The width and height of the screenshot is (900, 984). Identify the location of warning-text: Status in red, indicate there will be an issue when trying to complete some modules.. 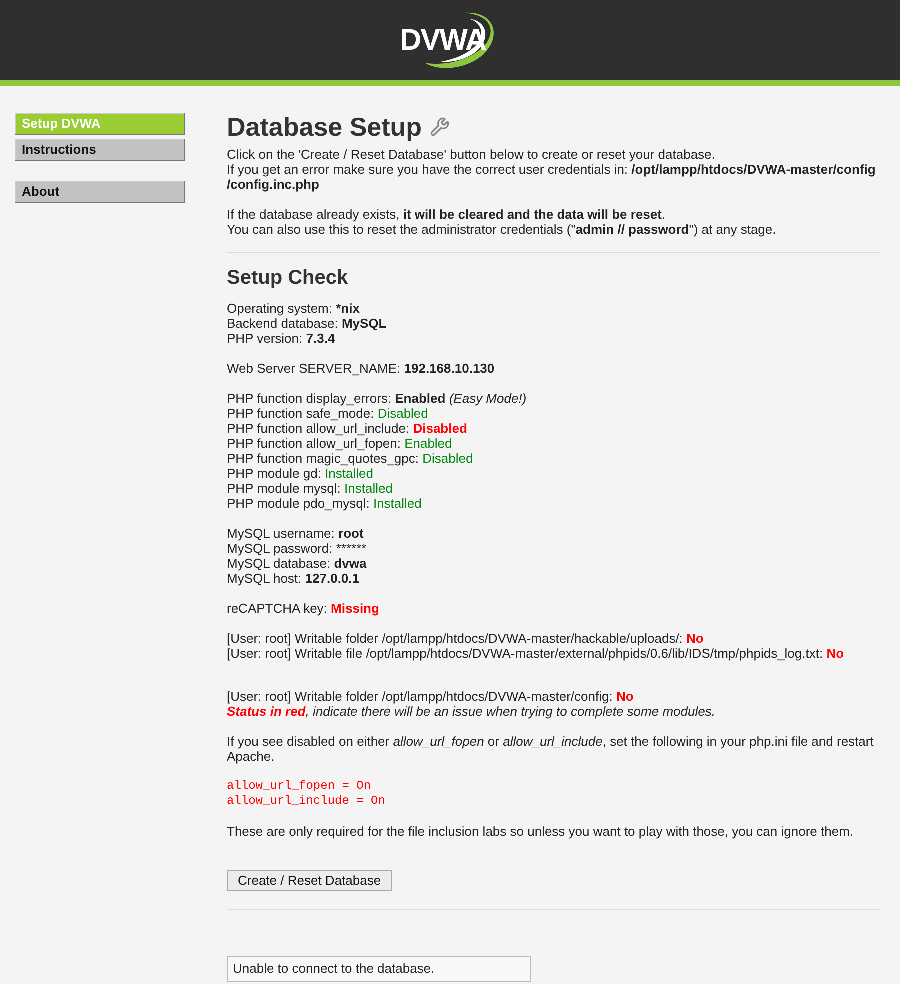
(471, 711).